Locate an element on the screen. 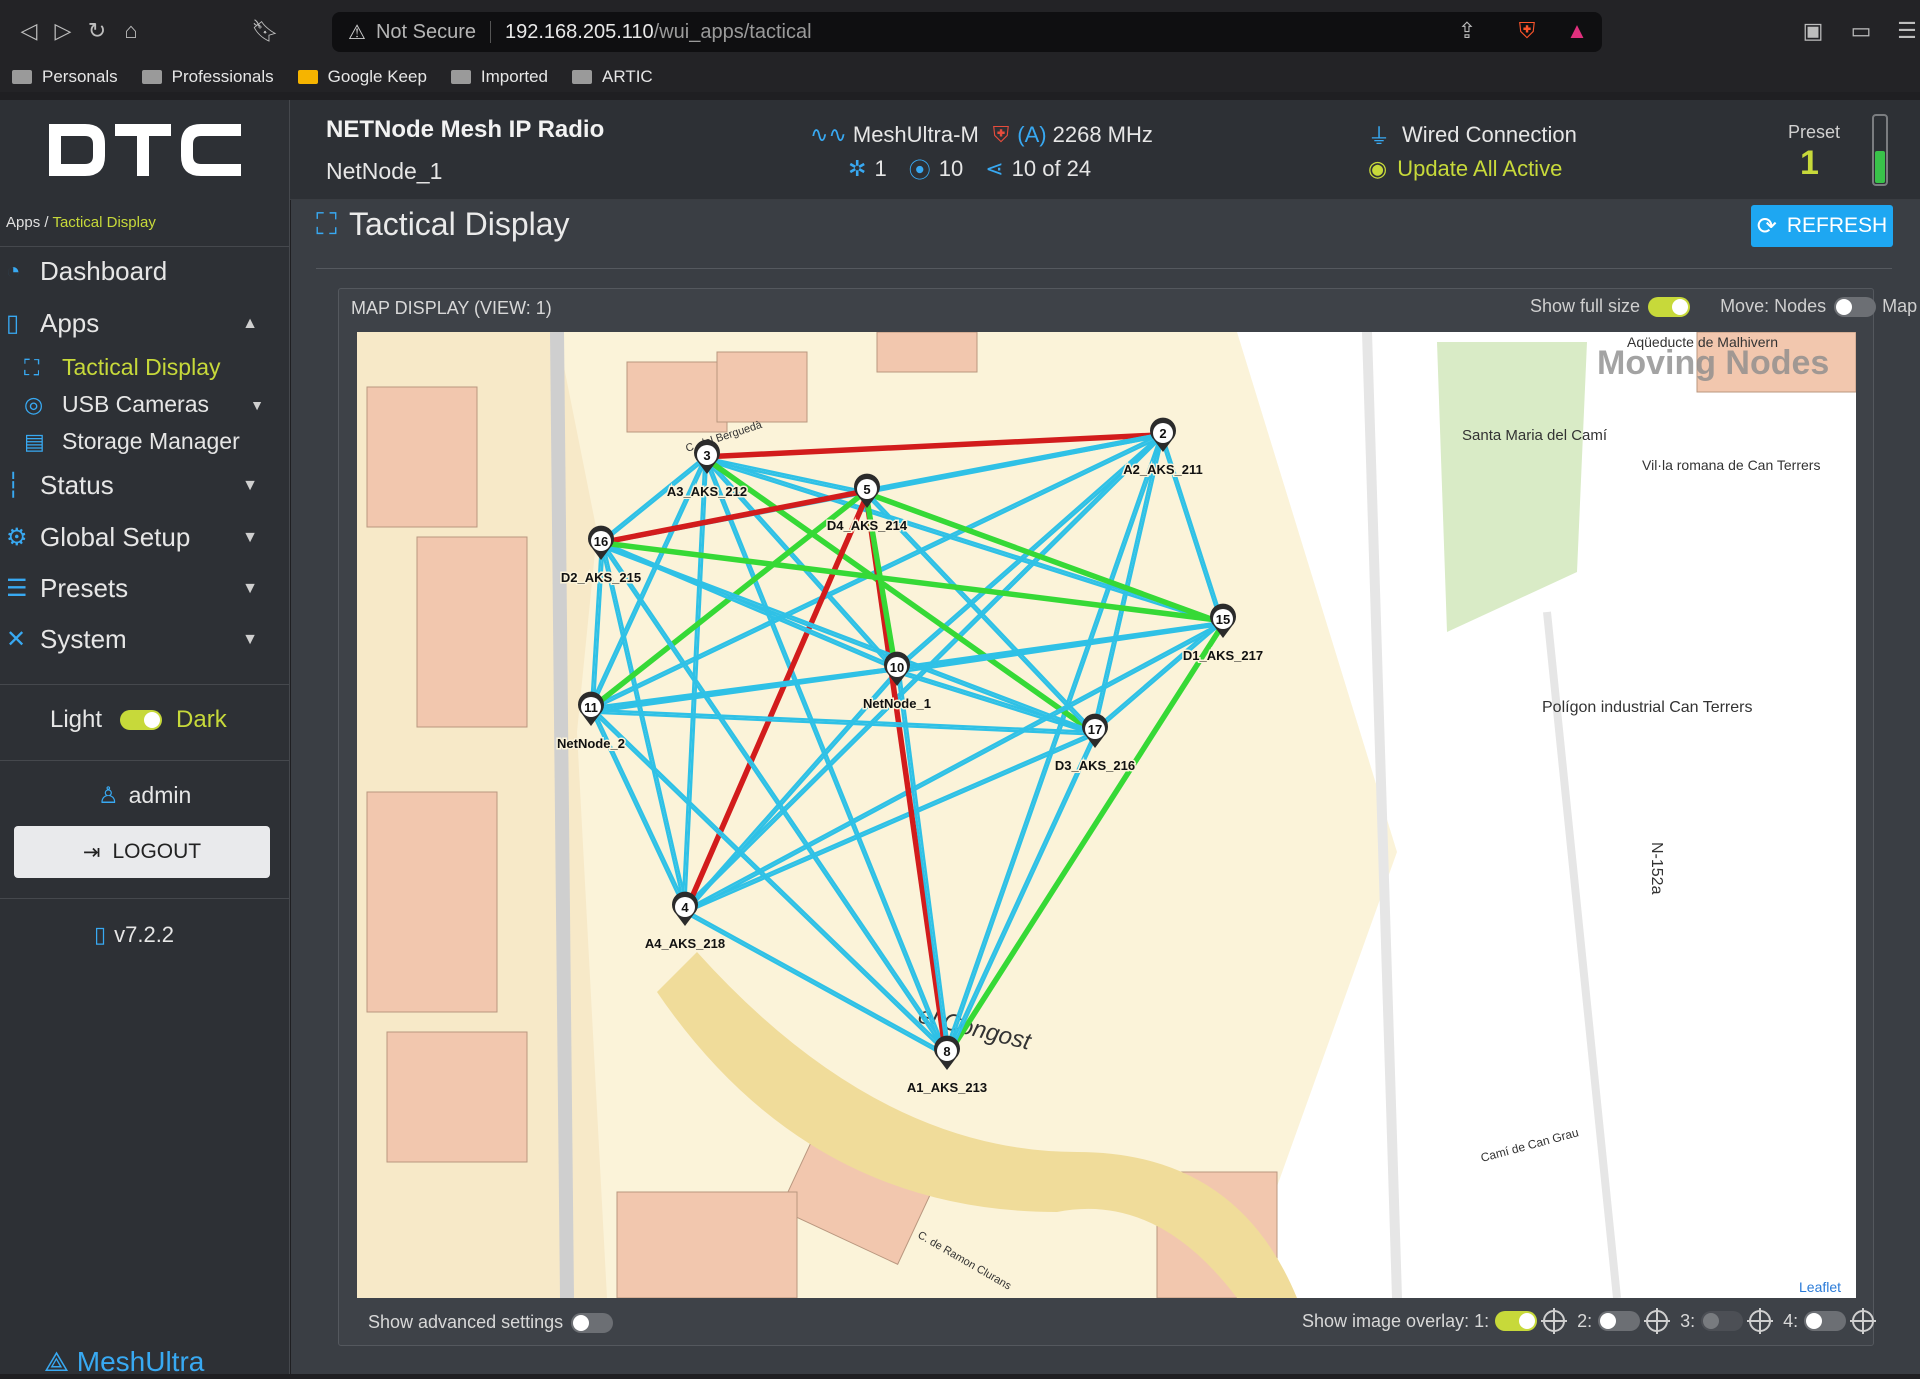 This screenshot has width=1920, height=1379. sidebar-item-global-setup: ⚙ Global Setup ▼ is located at coordinates (141, 537).